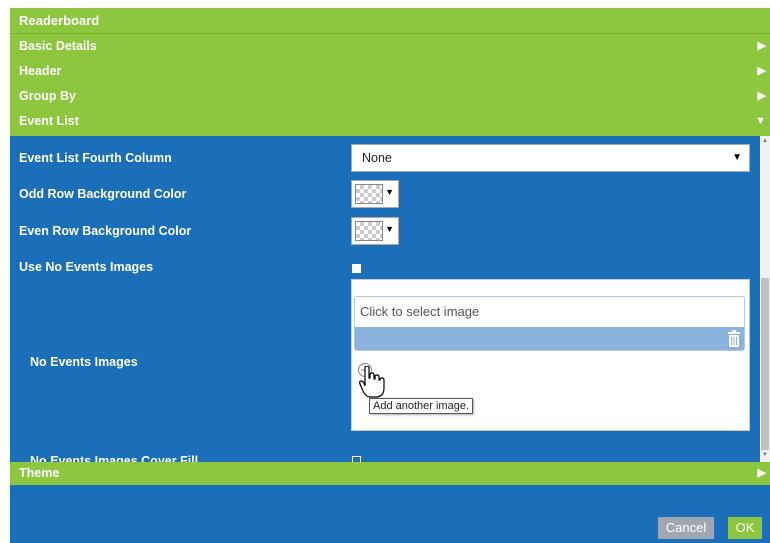 The height and width of the screenshot is (543, 770). What do you see at coordinates (390, 96) in the screenshot?
I see `section-group-by: Group By ▶` at bounding box center [390, 96].